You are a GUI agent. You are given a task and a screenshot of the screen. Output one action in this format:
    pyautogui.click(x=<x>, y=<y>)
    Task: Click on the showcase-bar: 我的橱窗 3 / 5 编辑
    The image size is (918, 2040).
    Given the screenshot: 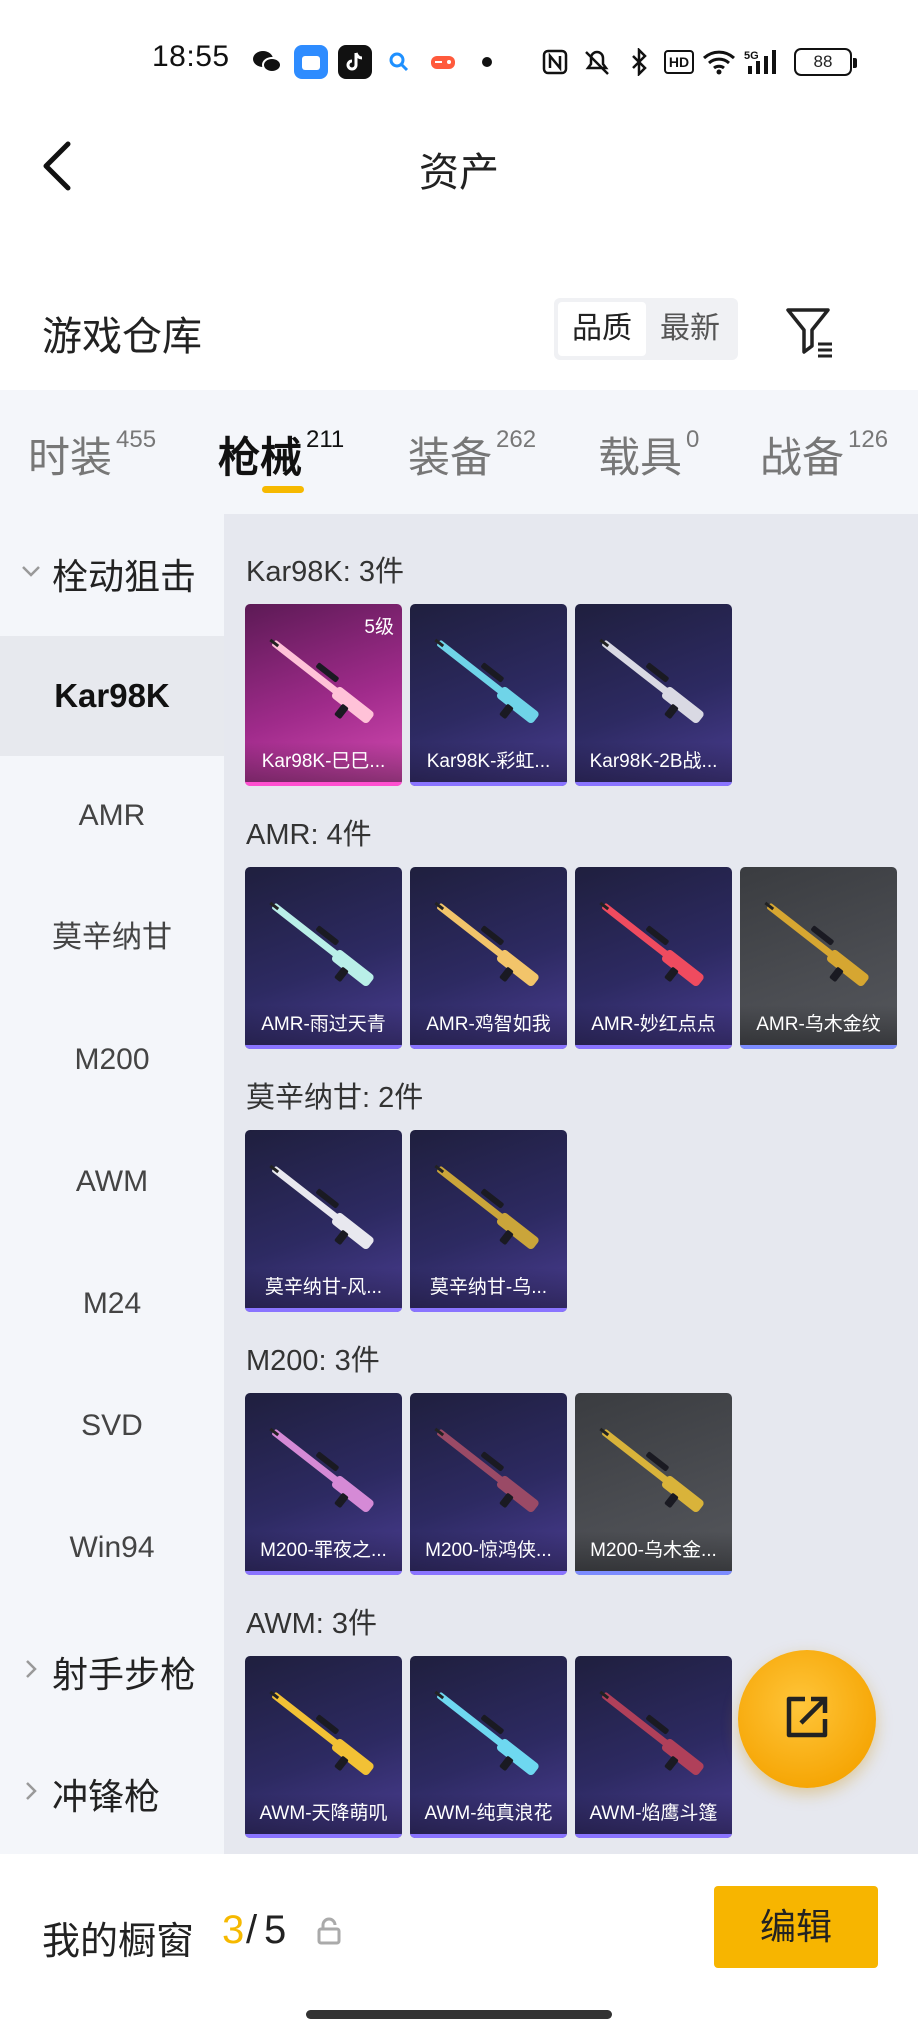 What is the action you would take?
    pyautogui.click(x=459, y=1948)
    